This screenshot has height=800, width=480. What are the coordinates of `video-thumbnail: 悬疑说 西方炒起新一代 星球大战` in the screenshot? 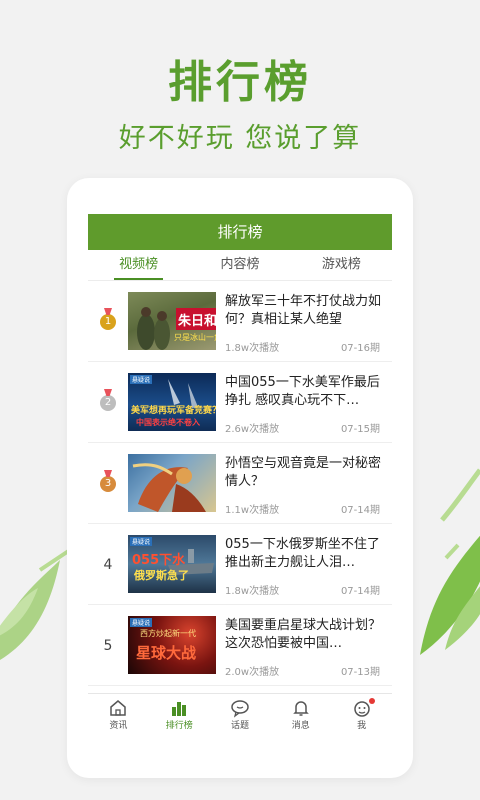 It's located at (172, 645).